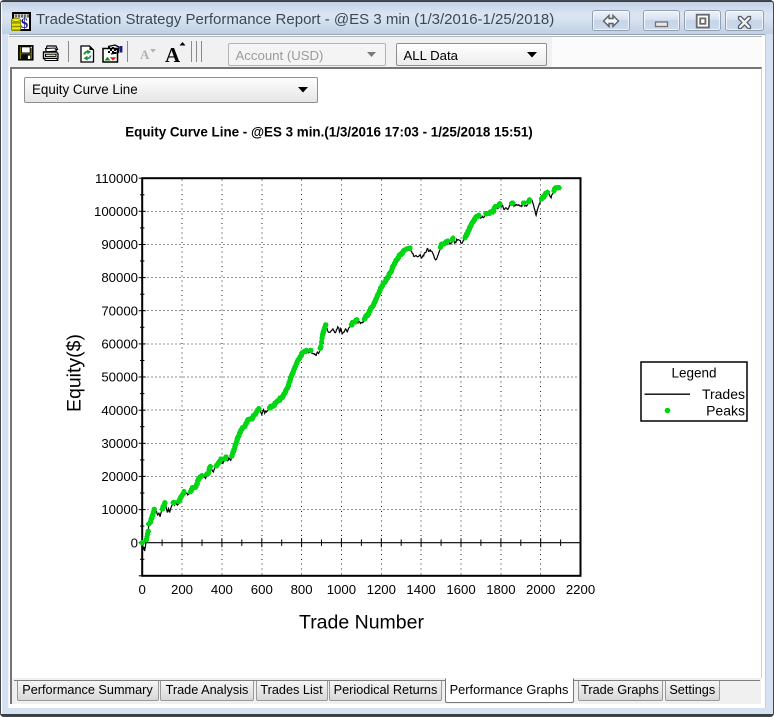  Describe the element at coordinates (381, 589) in the screenshot. I see `svg-text: 1200` at that location.